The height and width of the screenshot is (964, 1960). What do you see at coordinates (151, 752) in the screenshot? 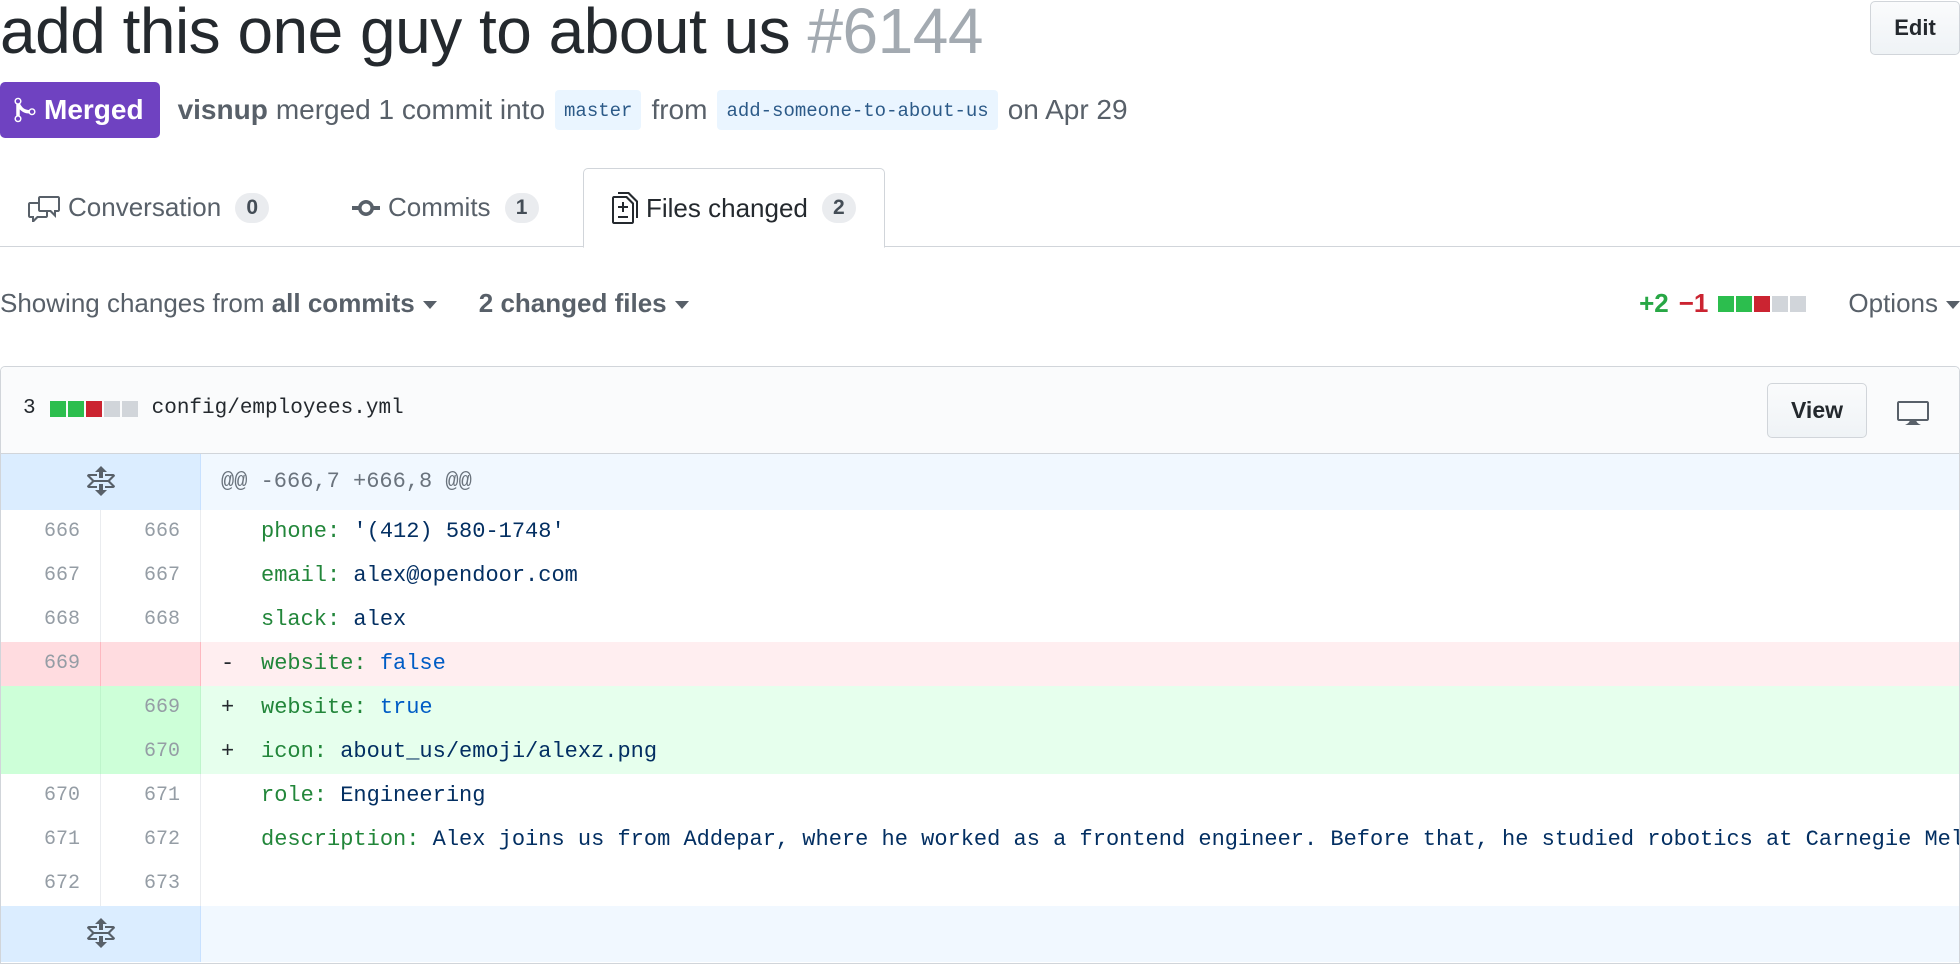
I see `new-line-number: 670` at bounding box center [151, 752].